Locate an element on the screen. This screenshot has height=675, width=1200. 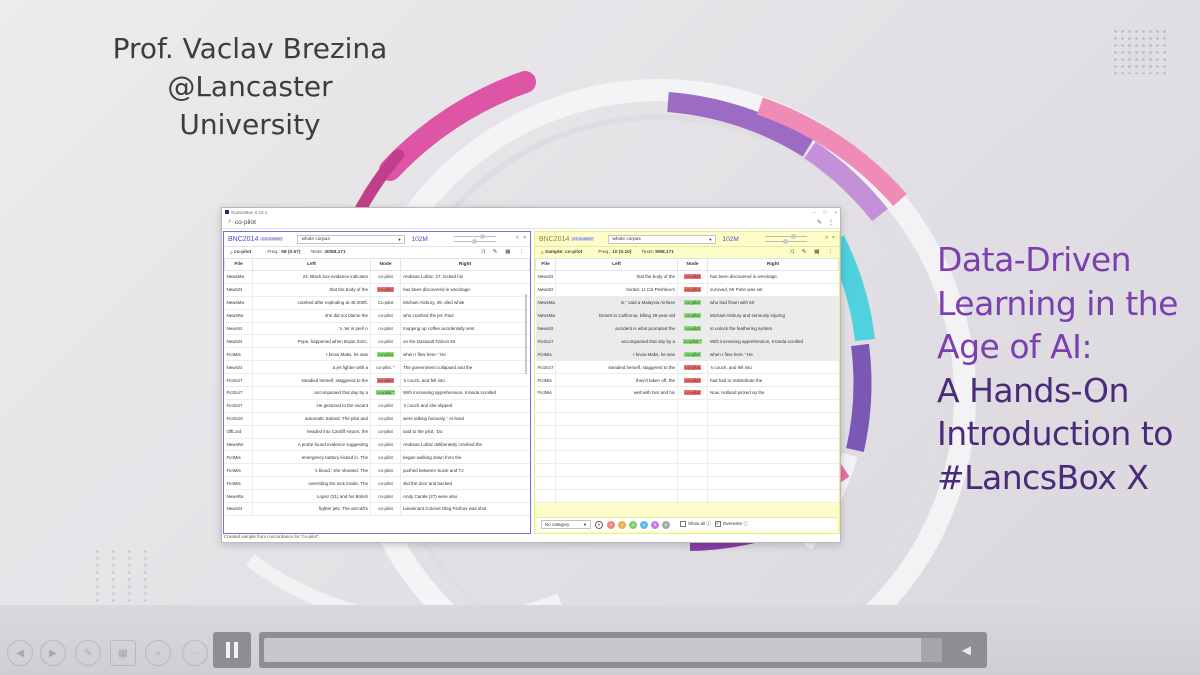
category-circle: 6 is located at coordinates (666, 524).